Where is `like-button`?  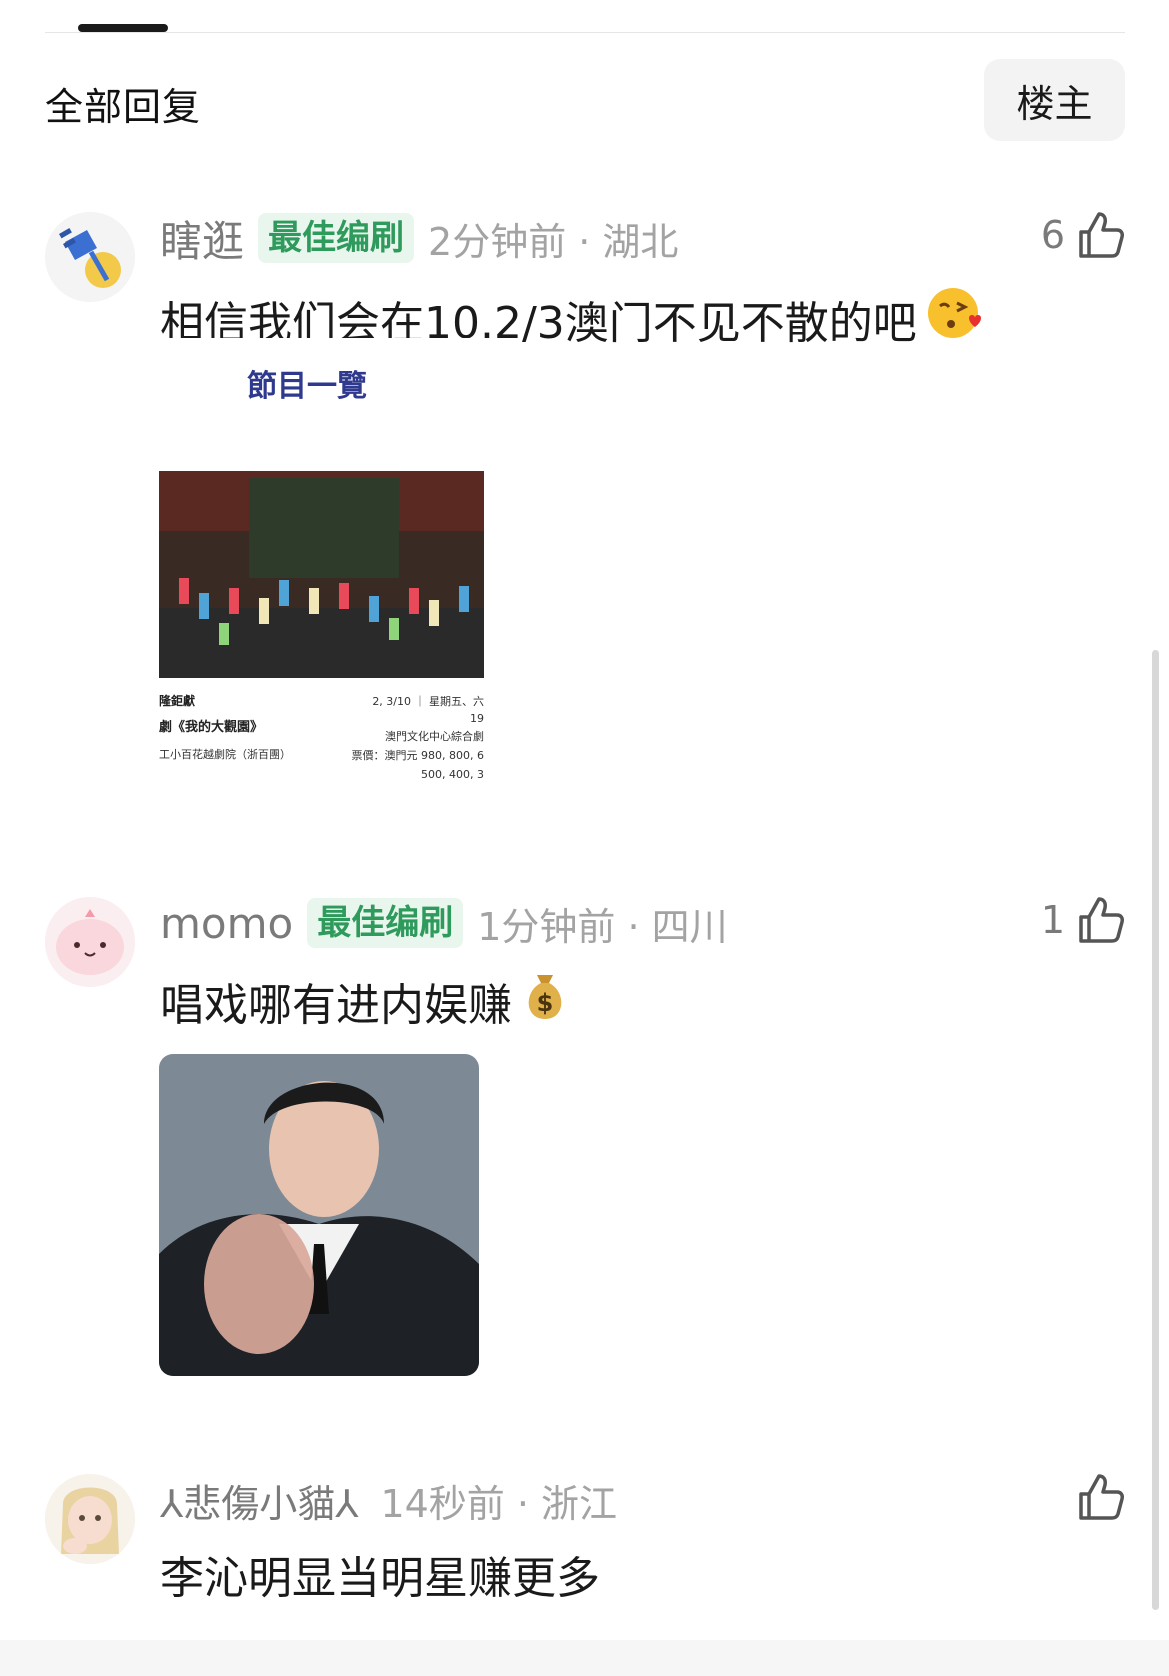 like-button is located at coordinates (1095, 1497).